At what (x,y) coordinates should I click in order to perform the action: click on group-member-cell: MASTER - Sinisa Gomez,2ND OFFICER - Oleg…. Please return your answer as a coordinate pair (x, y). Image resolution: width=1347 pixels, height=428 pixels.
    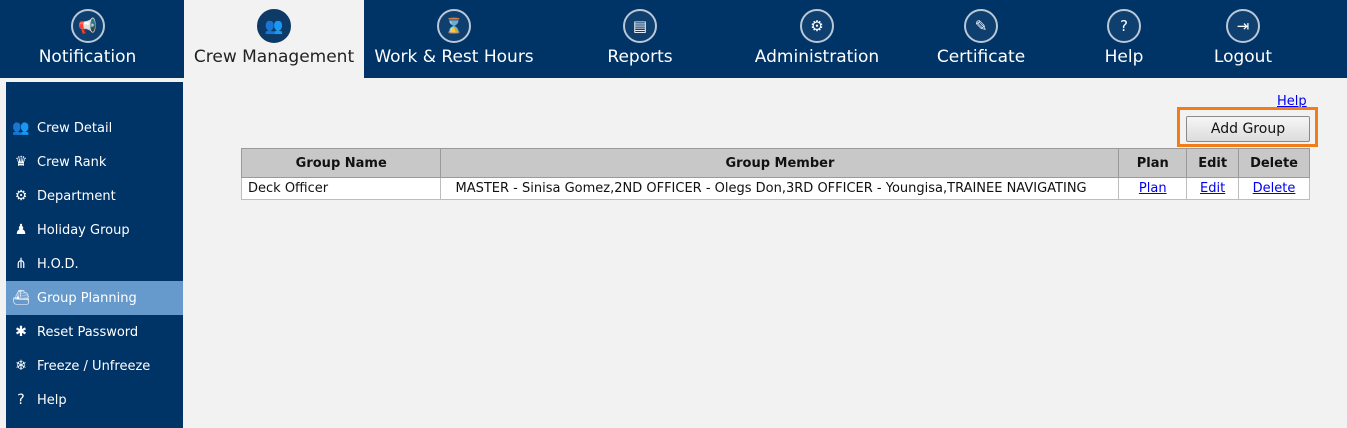
    Looking at the image, I should click on (780, 188).